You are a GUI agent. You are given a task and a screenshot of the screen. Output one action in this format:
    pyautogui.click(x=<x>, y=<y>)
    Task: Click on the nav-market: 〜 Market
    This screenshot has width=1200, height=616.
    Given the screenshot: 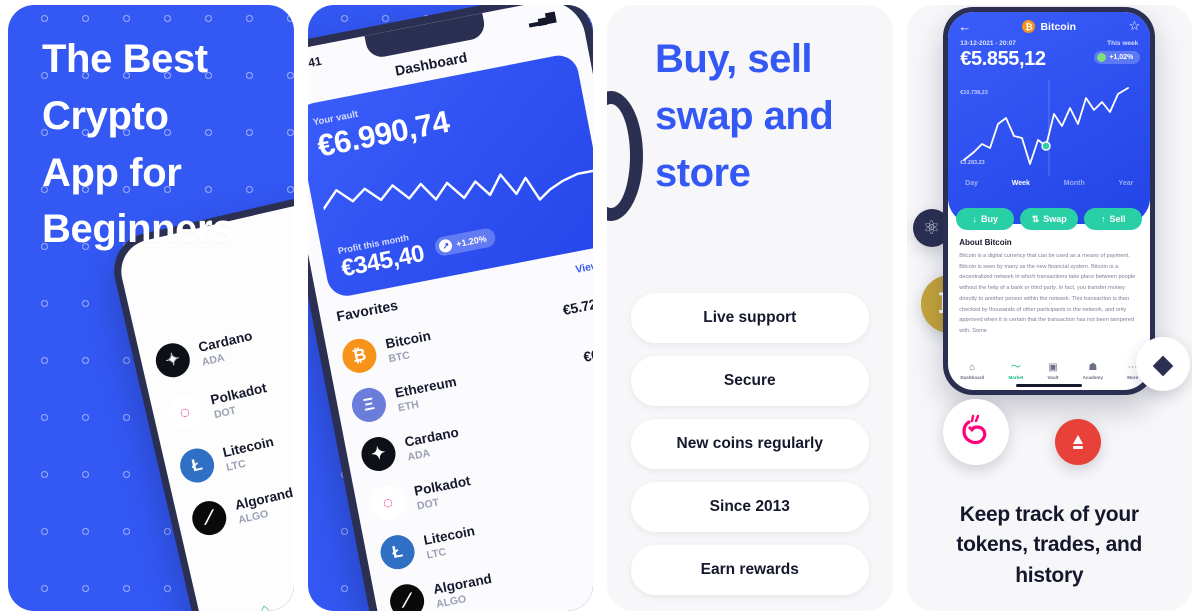 What is the action you would take?
    pyautogui.click(x=1016, y=371)
    